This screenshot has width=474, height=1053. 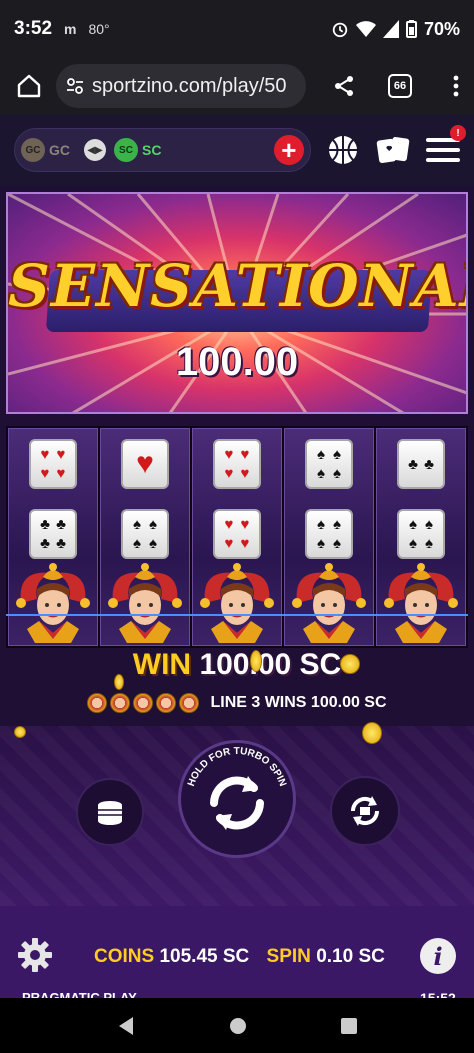 What do you see at coordinates (443, 150) in the screenshot?
I see `menu-icon` at bounding box center [443, 150].